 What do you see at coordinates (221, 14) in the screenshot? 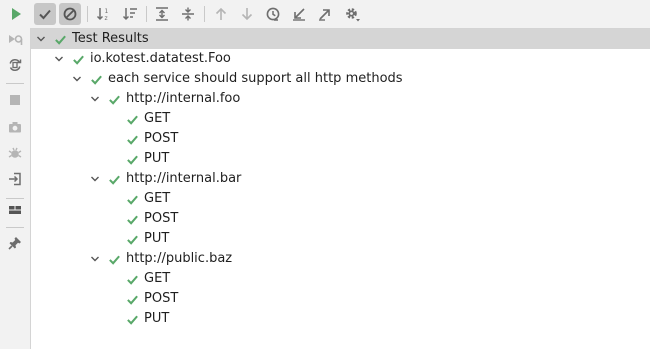
I see `previous-failed-button` at bounding box center [221, 14].